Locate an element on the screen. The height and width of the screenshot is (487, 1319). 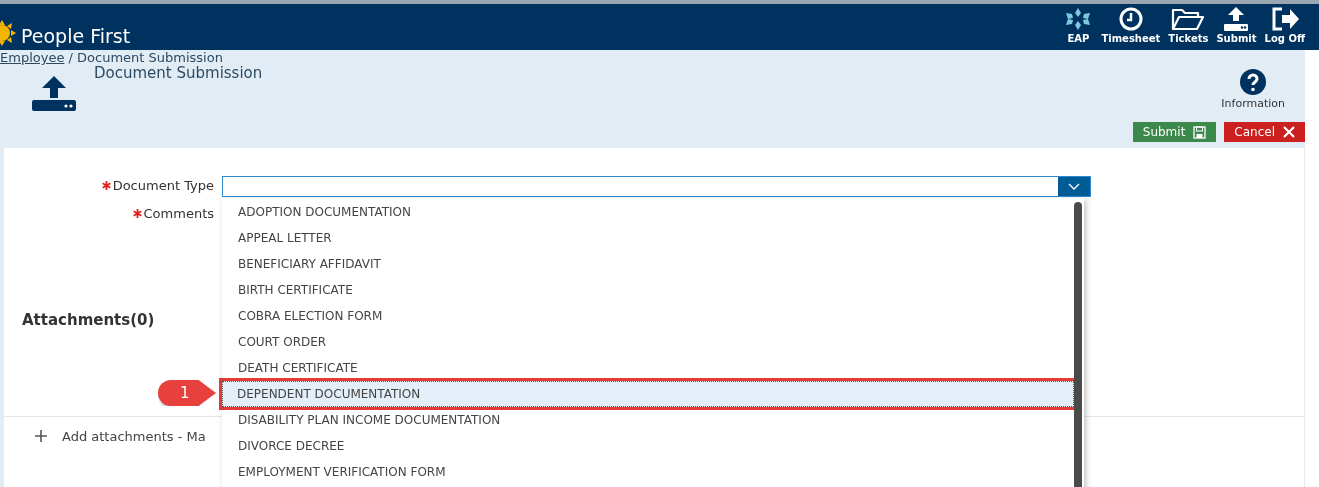
nav-button: EAP is located at coordinates (1078, 25).